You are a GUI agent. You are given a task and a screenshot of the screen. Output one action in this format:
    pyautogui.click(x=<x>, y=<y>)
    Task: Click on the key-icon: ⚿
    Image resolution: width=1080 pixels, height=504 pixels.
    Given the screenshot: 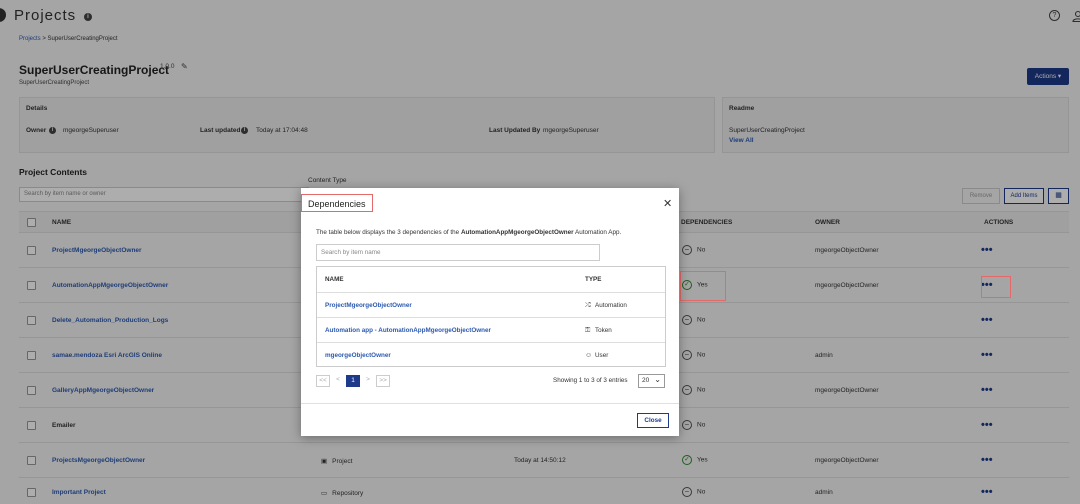 What is the action you would take?
    pyautogui.click(x=588, y=330)
    